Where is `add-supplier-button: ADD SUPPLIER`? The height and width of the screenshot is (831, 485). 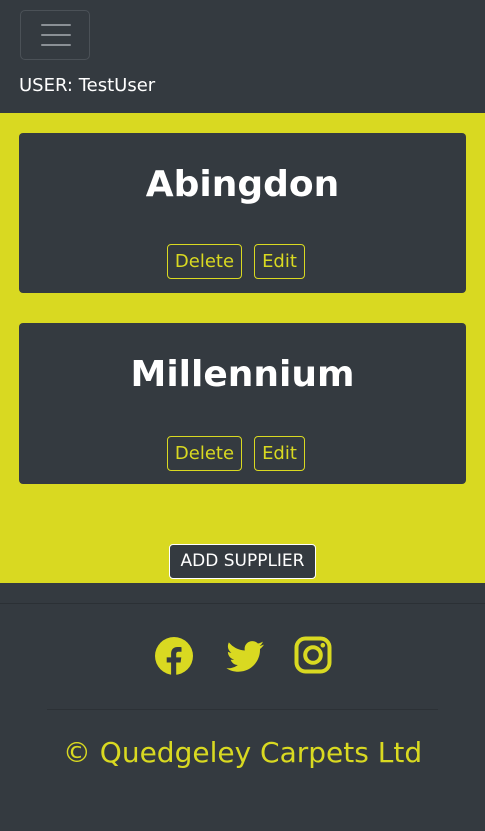 add-supplier-button: ADD SUPPLIER is located at coordinates (242, 561).